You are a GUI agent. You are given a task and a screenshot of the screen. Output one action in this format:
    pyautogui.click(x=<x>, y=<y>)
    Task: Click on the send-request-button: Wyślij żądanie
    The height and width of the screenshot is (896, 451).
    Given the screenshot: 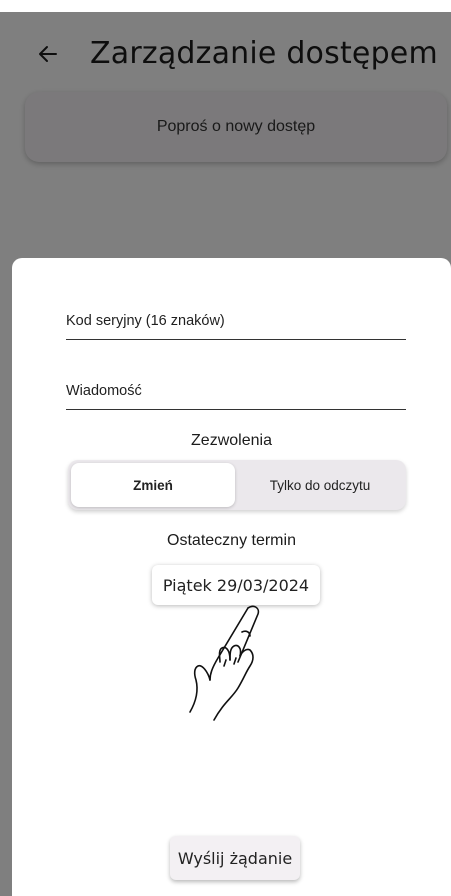 What is the action you would take?
    pyautogui.click(x=235, y=858)
    